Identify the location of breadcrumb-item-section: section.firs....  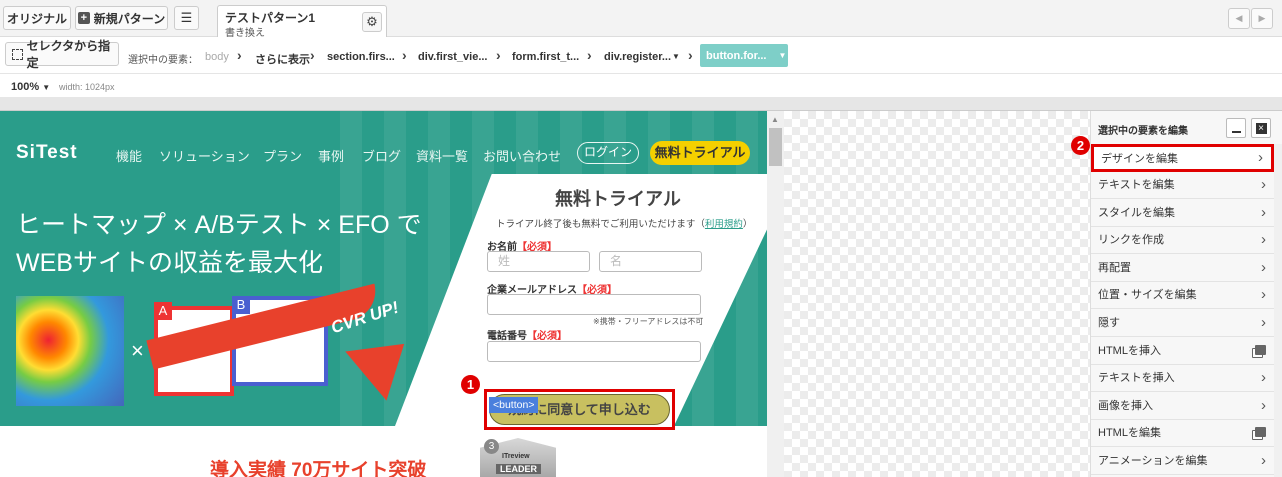
(361, 57).